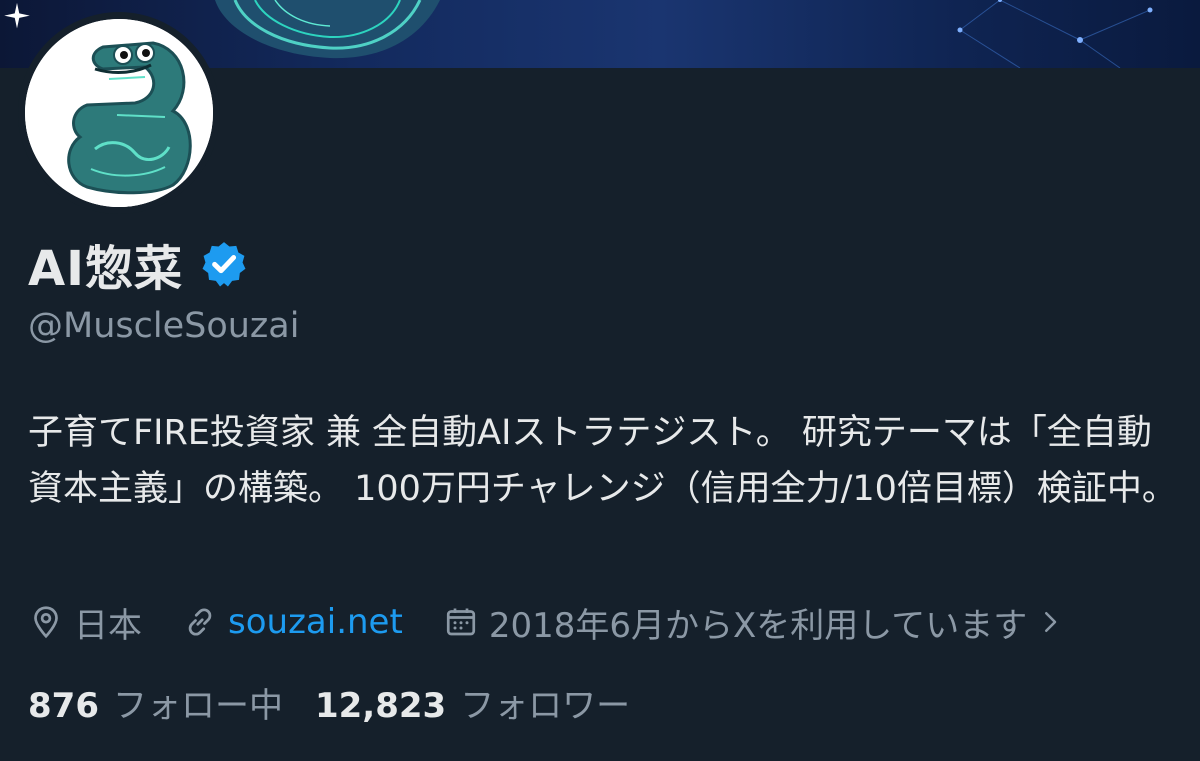 The height and width of the screenshot is (761, 1200). What do you see at coordinates (108, 625) in the screenshot?
I see `location-text: 日本` at bounding box center [108, 625].